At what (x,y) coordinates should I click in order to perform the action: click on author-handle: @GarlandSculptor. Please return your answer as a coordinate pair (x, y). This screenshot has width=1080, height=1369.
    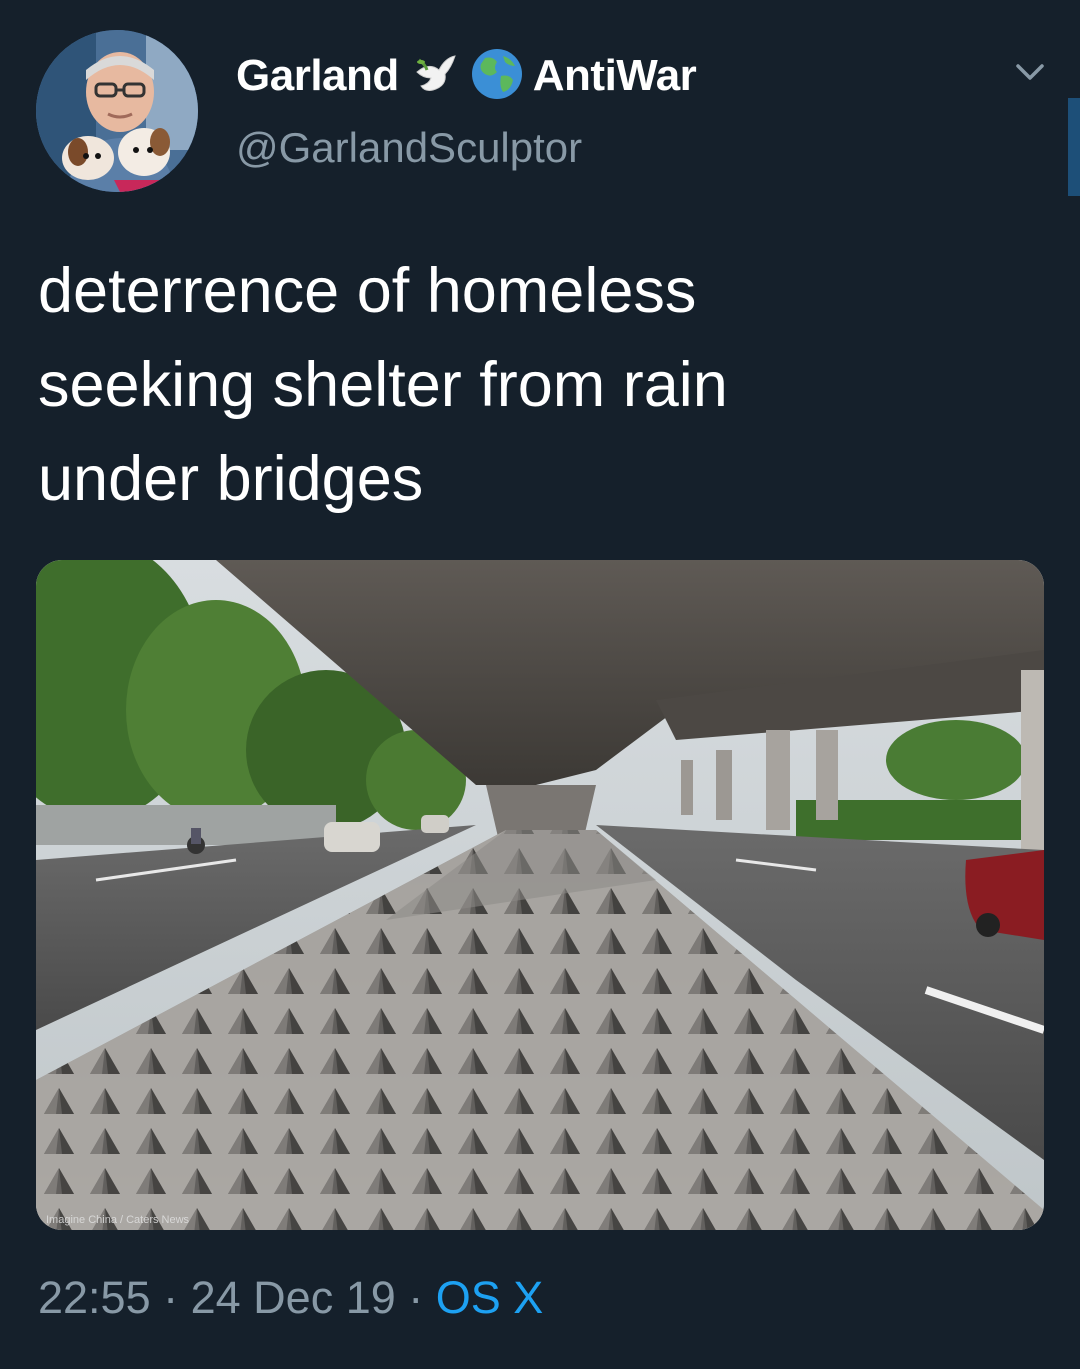
    Looking at the image, I should click on (409, 148).